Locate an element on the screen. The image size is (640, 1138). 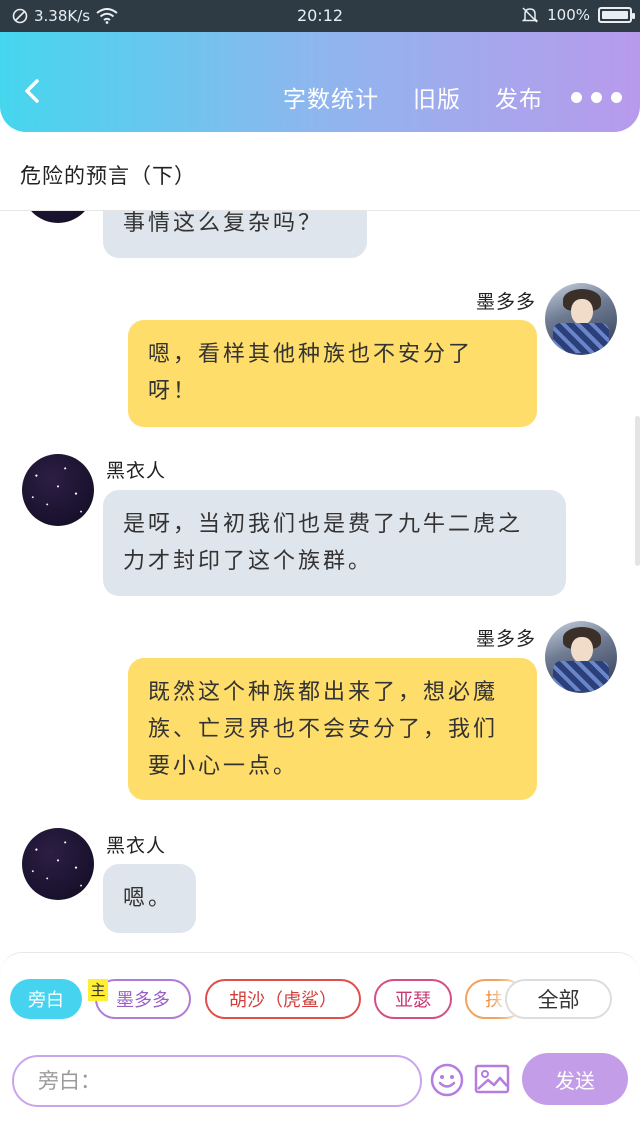
battery-fill is located at coordinates (615, 15).